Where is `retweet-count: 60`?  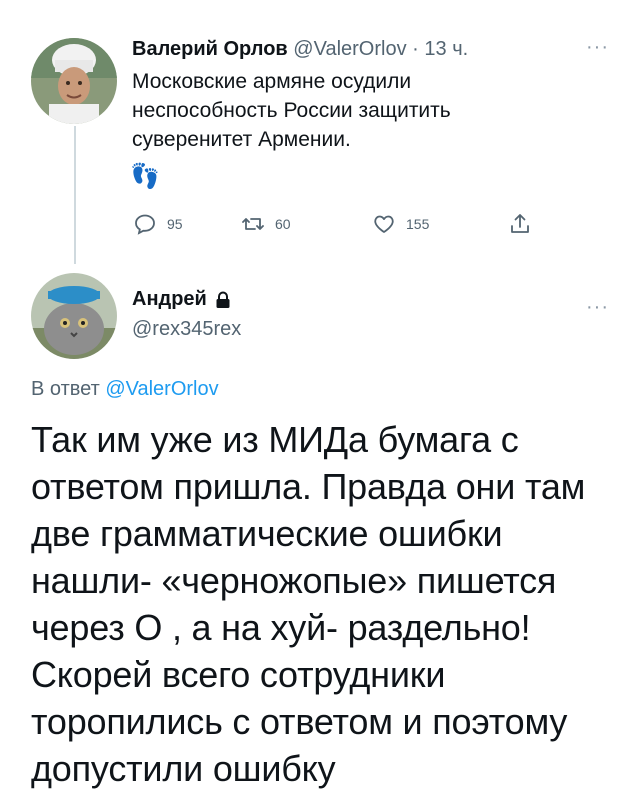 retweet-count: 60 is located at coordinates (283, 224).